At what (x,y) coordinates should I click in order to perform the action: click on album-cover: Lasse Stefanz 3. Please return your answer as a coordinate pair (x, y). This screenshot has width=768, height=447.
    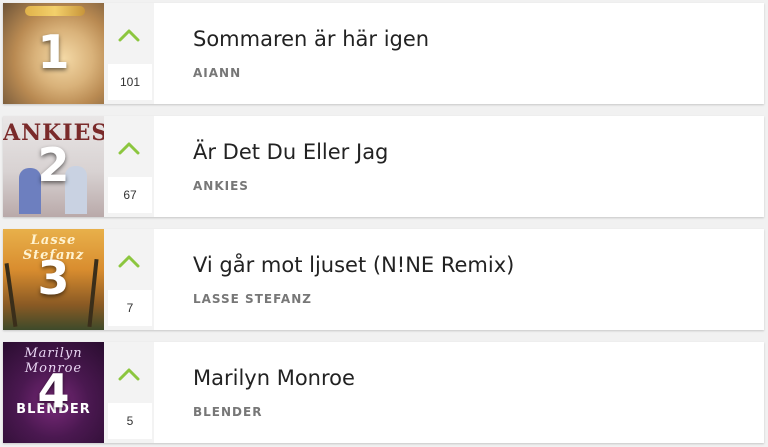
    Looking at the image, I should click on (53, 279).